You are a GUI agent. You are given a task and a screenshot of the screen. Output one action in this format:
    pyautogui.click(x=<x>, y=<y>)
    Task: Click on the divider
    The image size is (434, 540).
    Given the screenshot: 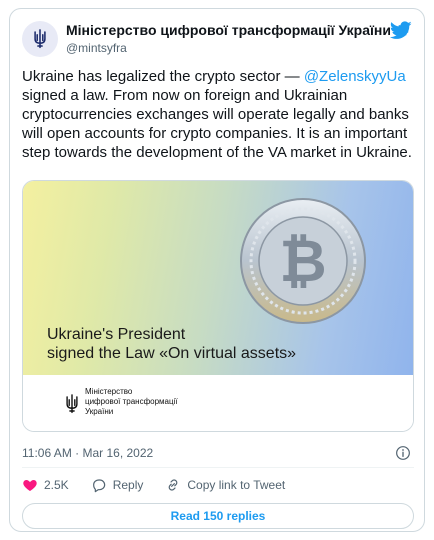 What is the action you would take?
    pyautogui.click(x=218, y=467)
    